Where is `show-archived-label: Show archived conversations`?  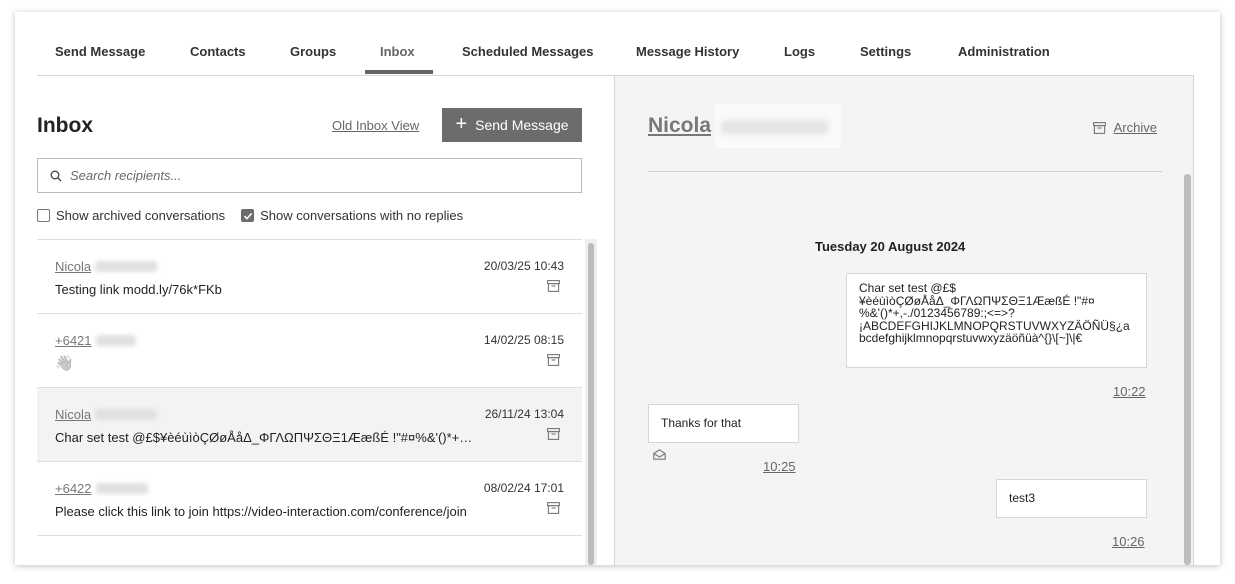 show-archived-label: Show archived conversations is located at coordinates (141, 215).